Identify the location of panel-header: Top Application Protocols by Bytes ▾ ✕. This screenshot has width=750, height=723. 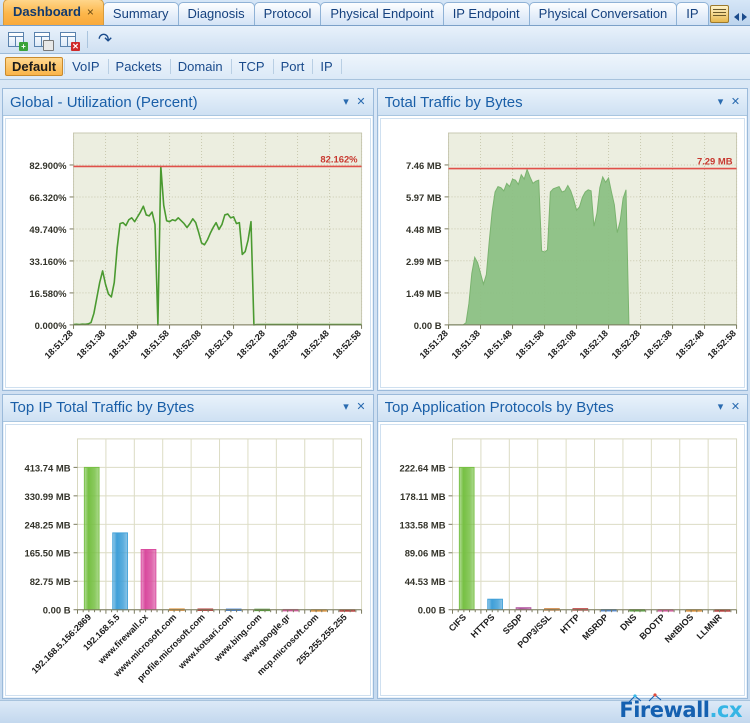
(562, 408).